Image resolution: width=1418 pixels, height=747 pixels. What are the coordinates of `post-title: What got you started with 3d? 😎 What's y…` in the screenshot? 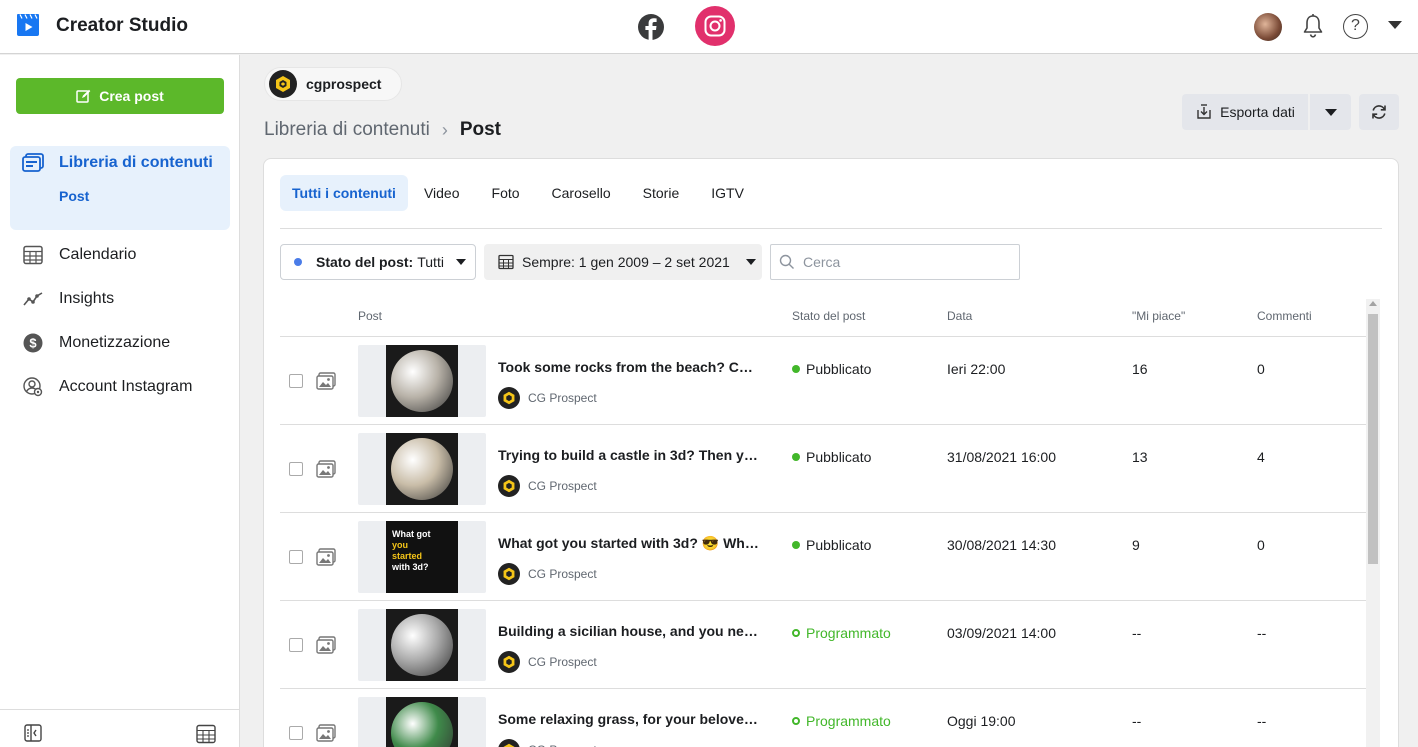 It's located at (629, 543).